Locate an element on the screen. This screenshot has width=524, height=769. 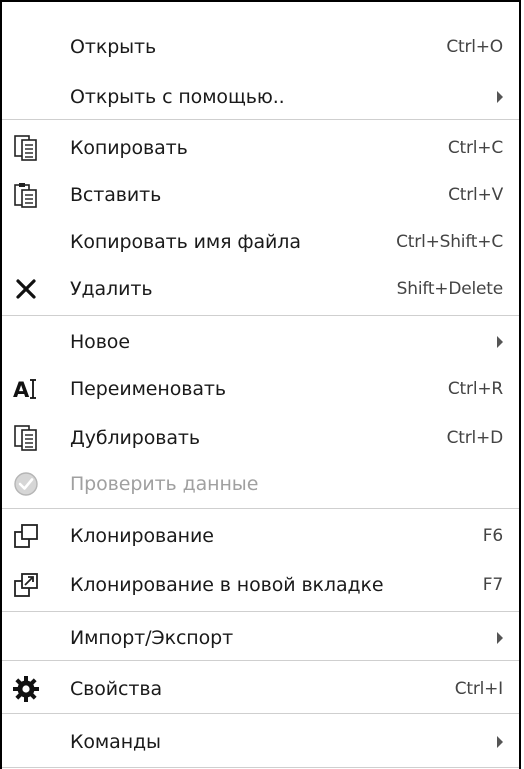
menu-item-open: Открыть Ctrl+O is located at coordinates (260, 47).